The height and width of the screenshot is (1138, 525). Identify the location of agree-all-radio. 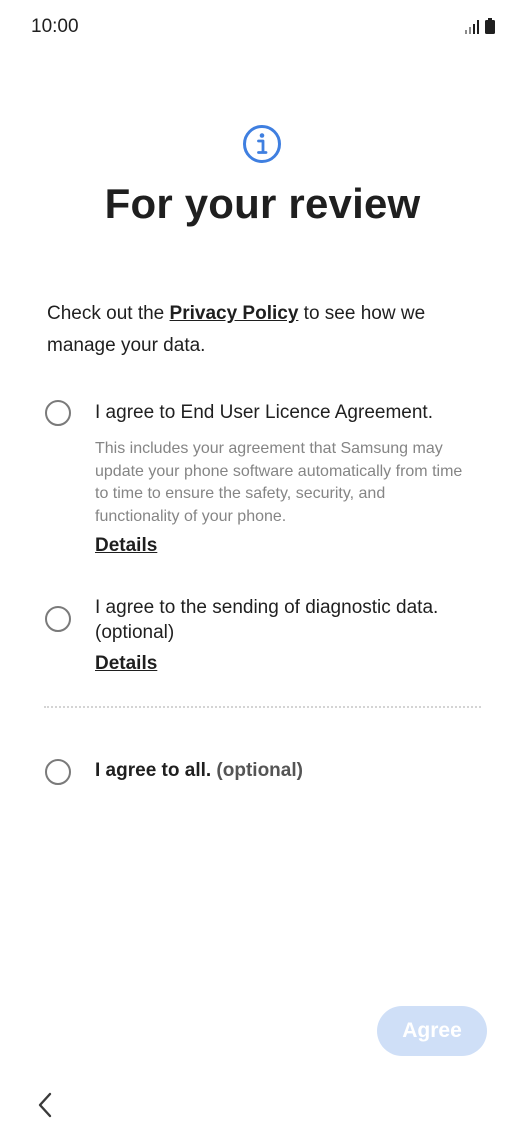
(58, 772).